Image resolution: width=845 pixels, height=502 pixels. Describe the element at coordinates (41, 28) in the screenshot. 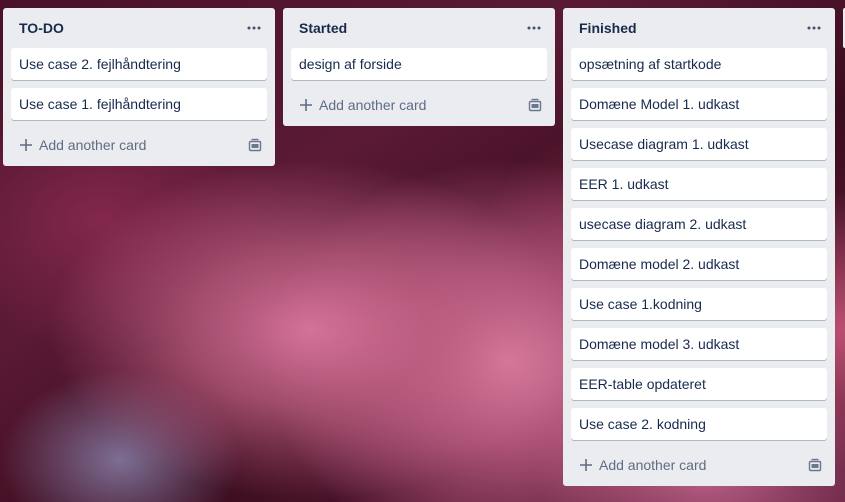

I see `list-title: TO-DO` at that location.